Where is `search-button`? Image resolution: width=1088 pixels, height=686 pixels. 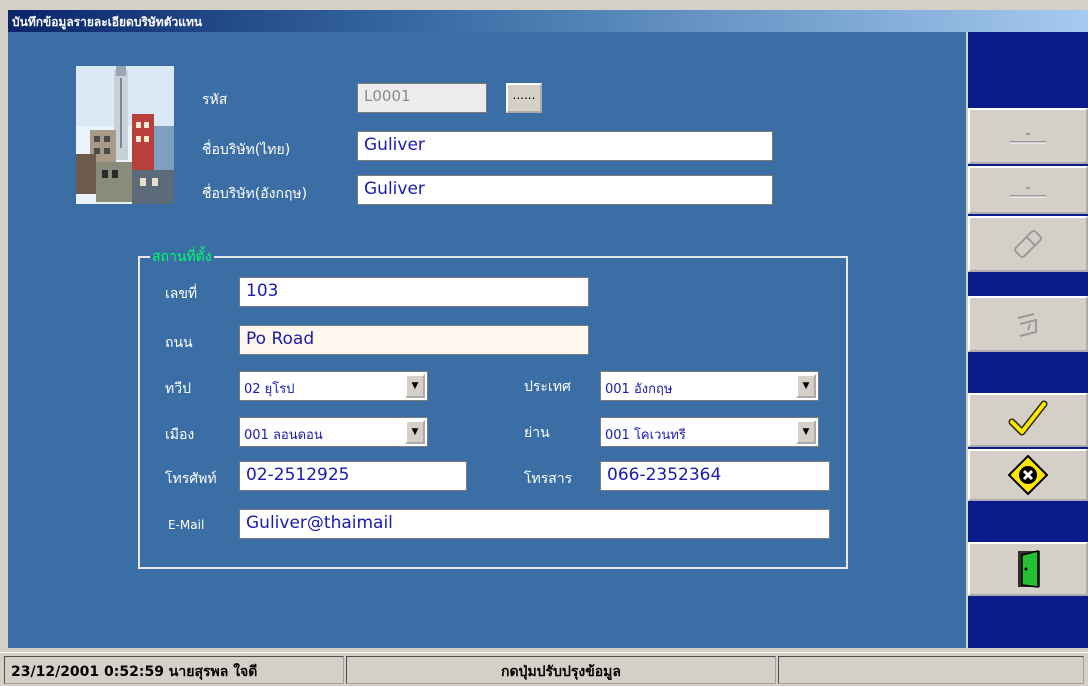 search-button is located at coordinates (1028, 324).